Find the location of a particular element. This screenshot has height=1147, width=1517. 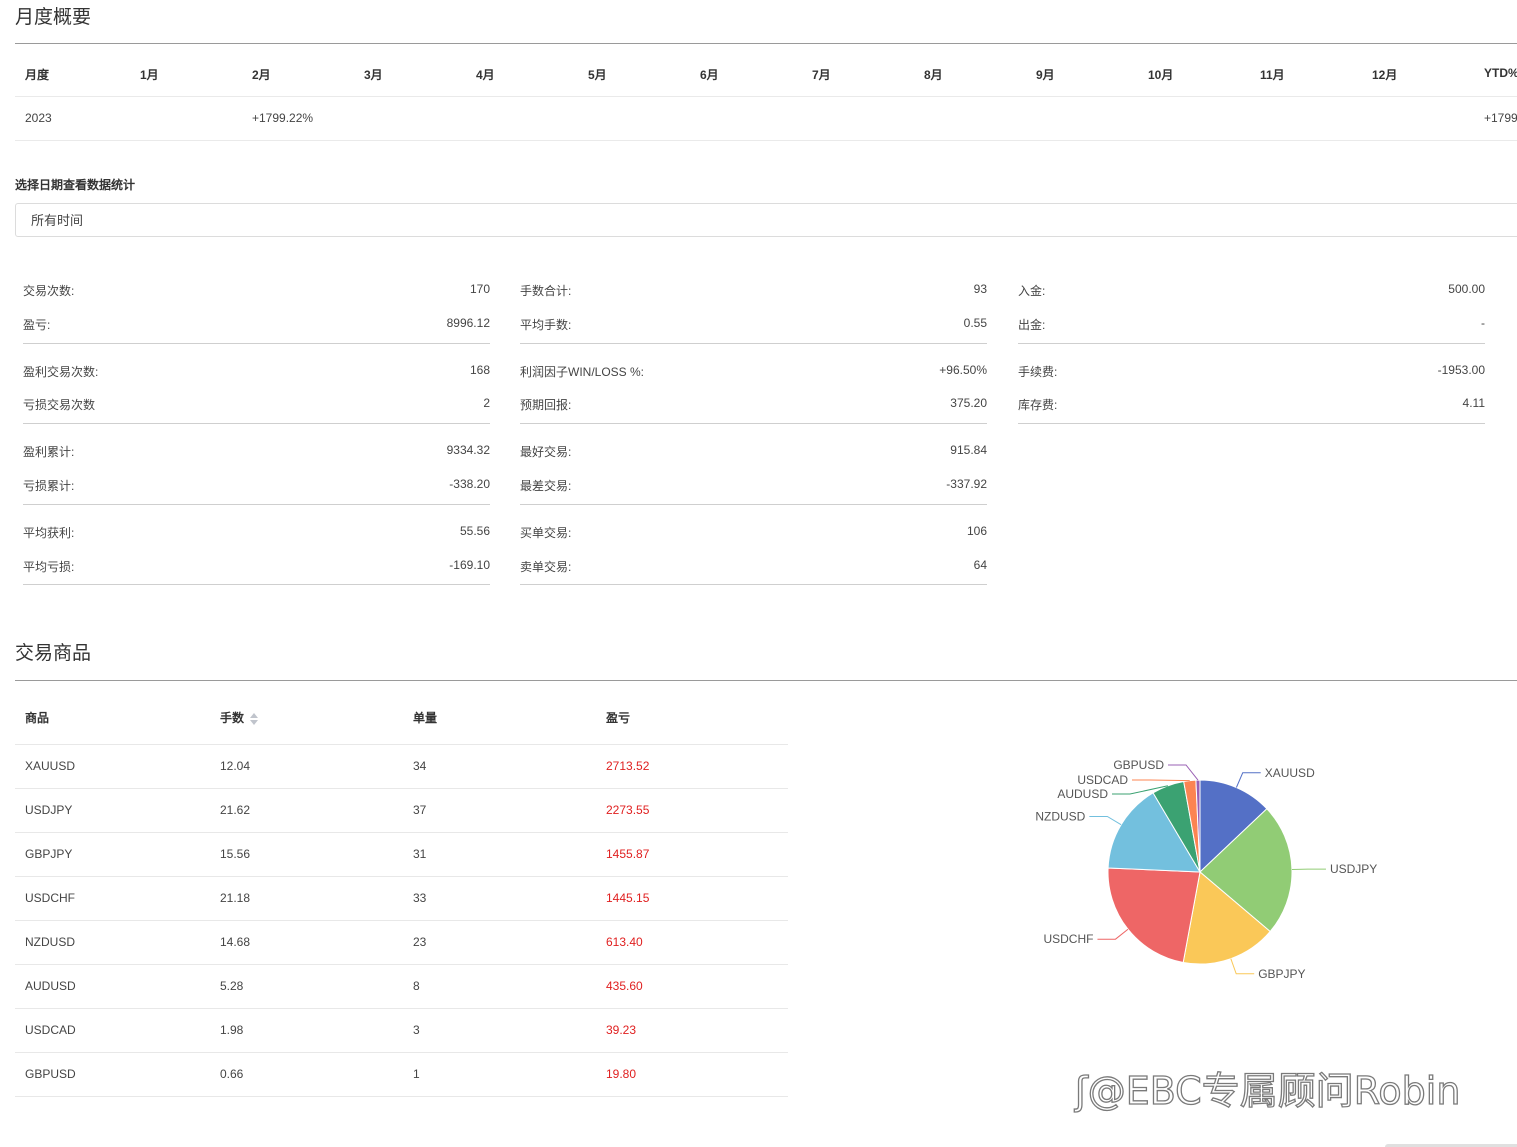

instruments-title-rule is located at coordinates (766, 680).